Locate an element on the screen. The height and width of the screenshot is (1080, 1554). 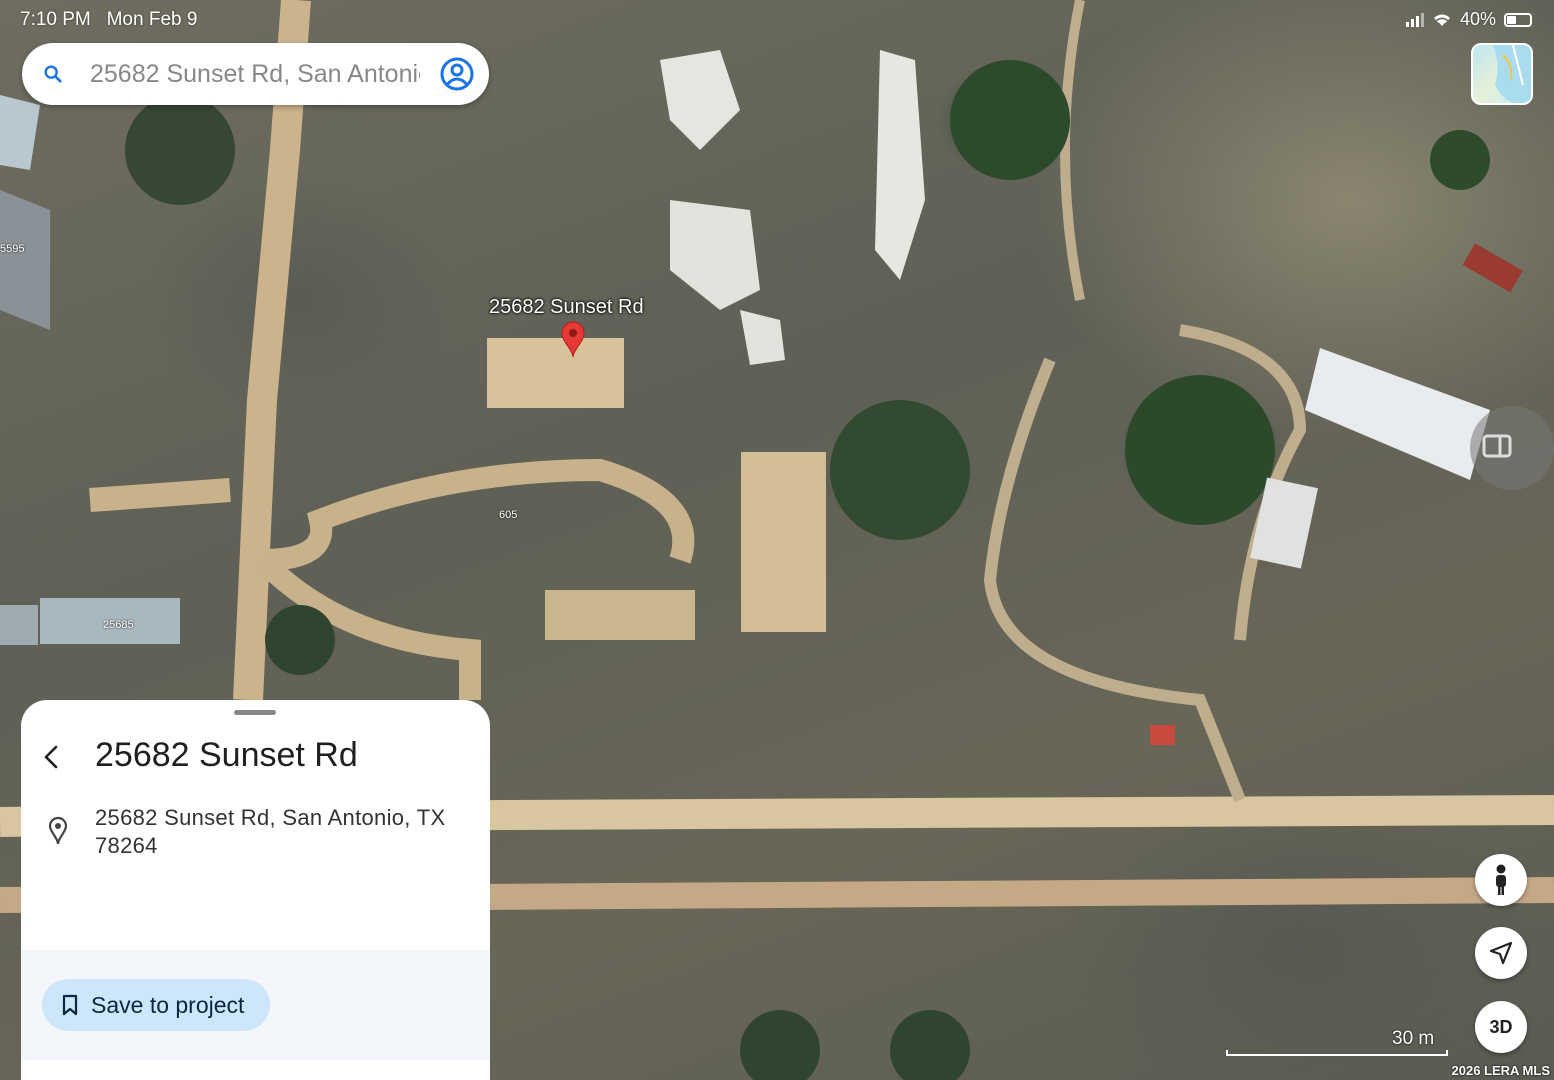
save-label: Save to project is located at coordinates (168, 1004).